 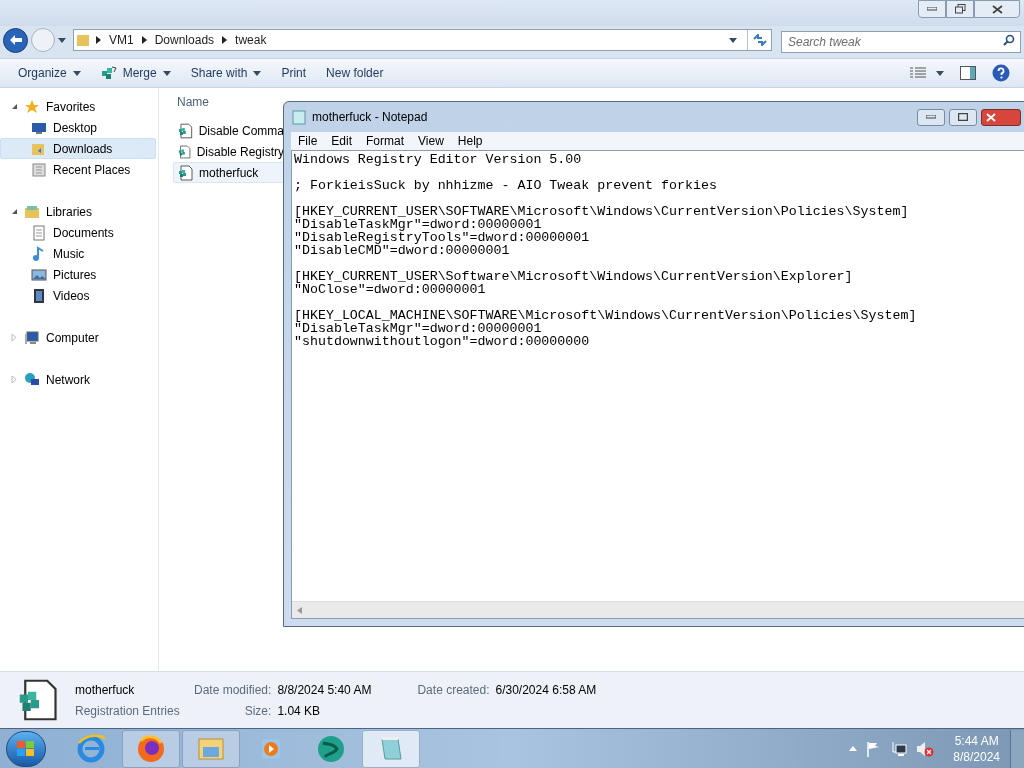 What do you see at coordinates (299, 610) in the screenshot?
I see `scroll-left-icon` at bounding box center [299, 610].